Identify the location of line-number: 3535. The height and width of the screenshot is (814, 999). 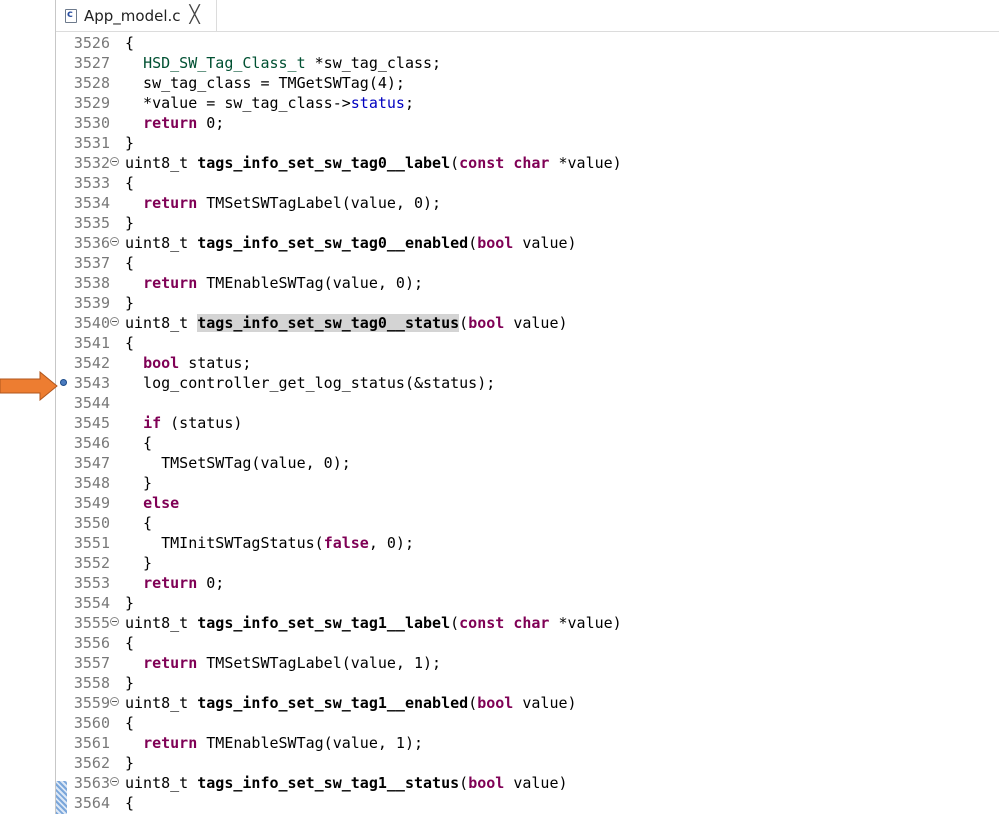
(91, 223).